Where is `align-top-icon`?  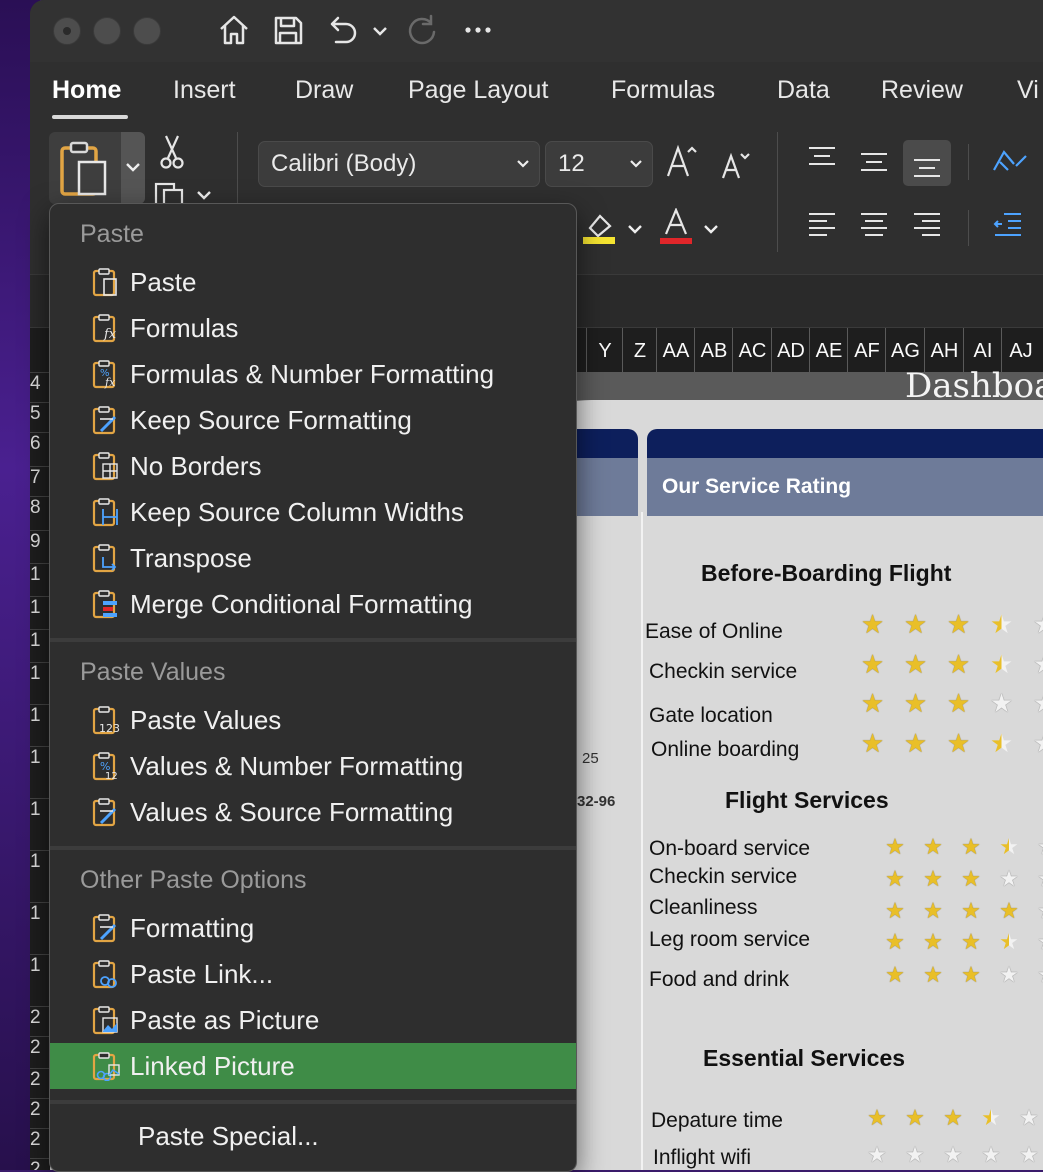
align-top-icon is located at coordinates (822, 159).